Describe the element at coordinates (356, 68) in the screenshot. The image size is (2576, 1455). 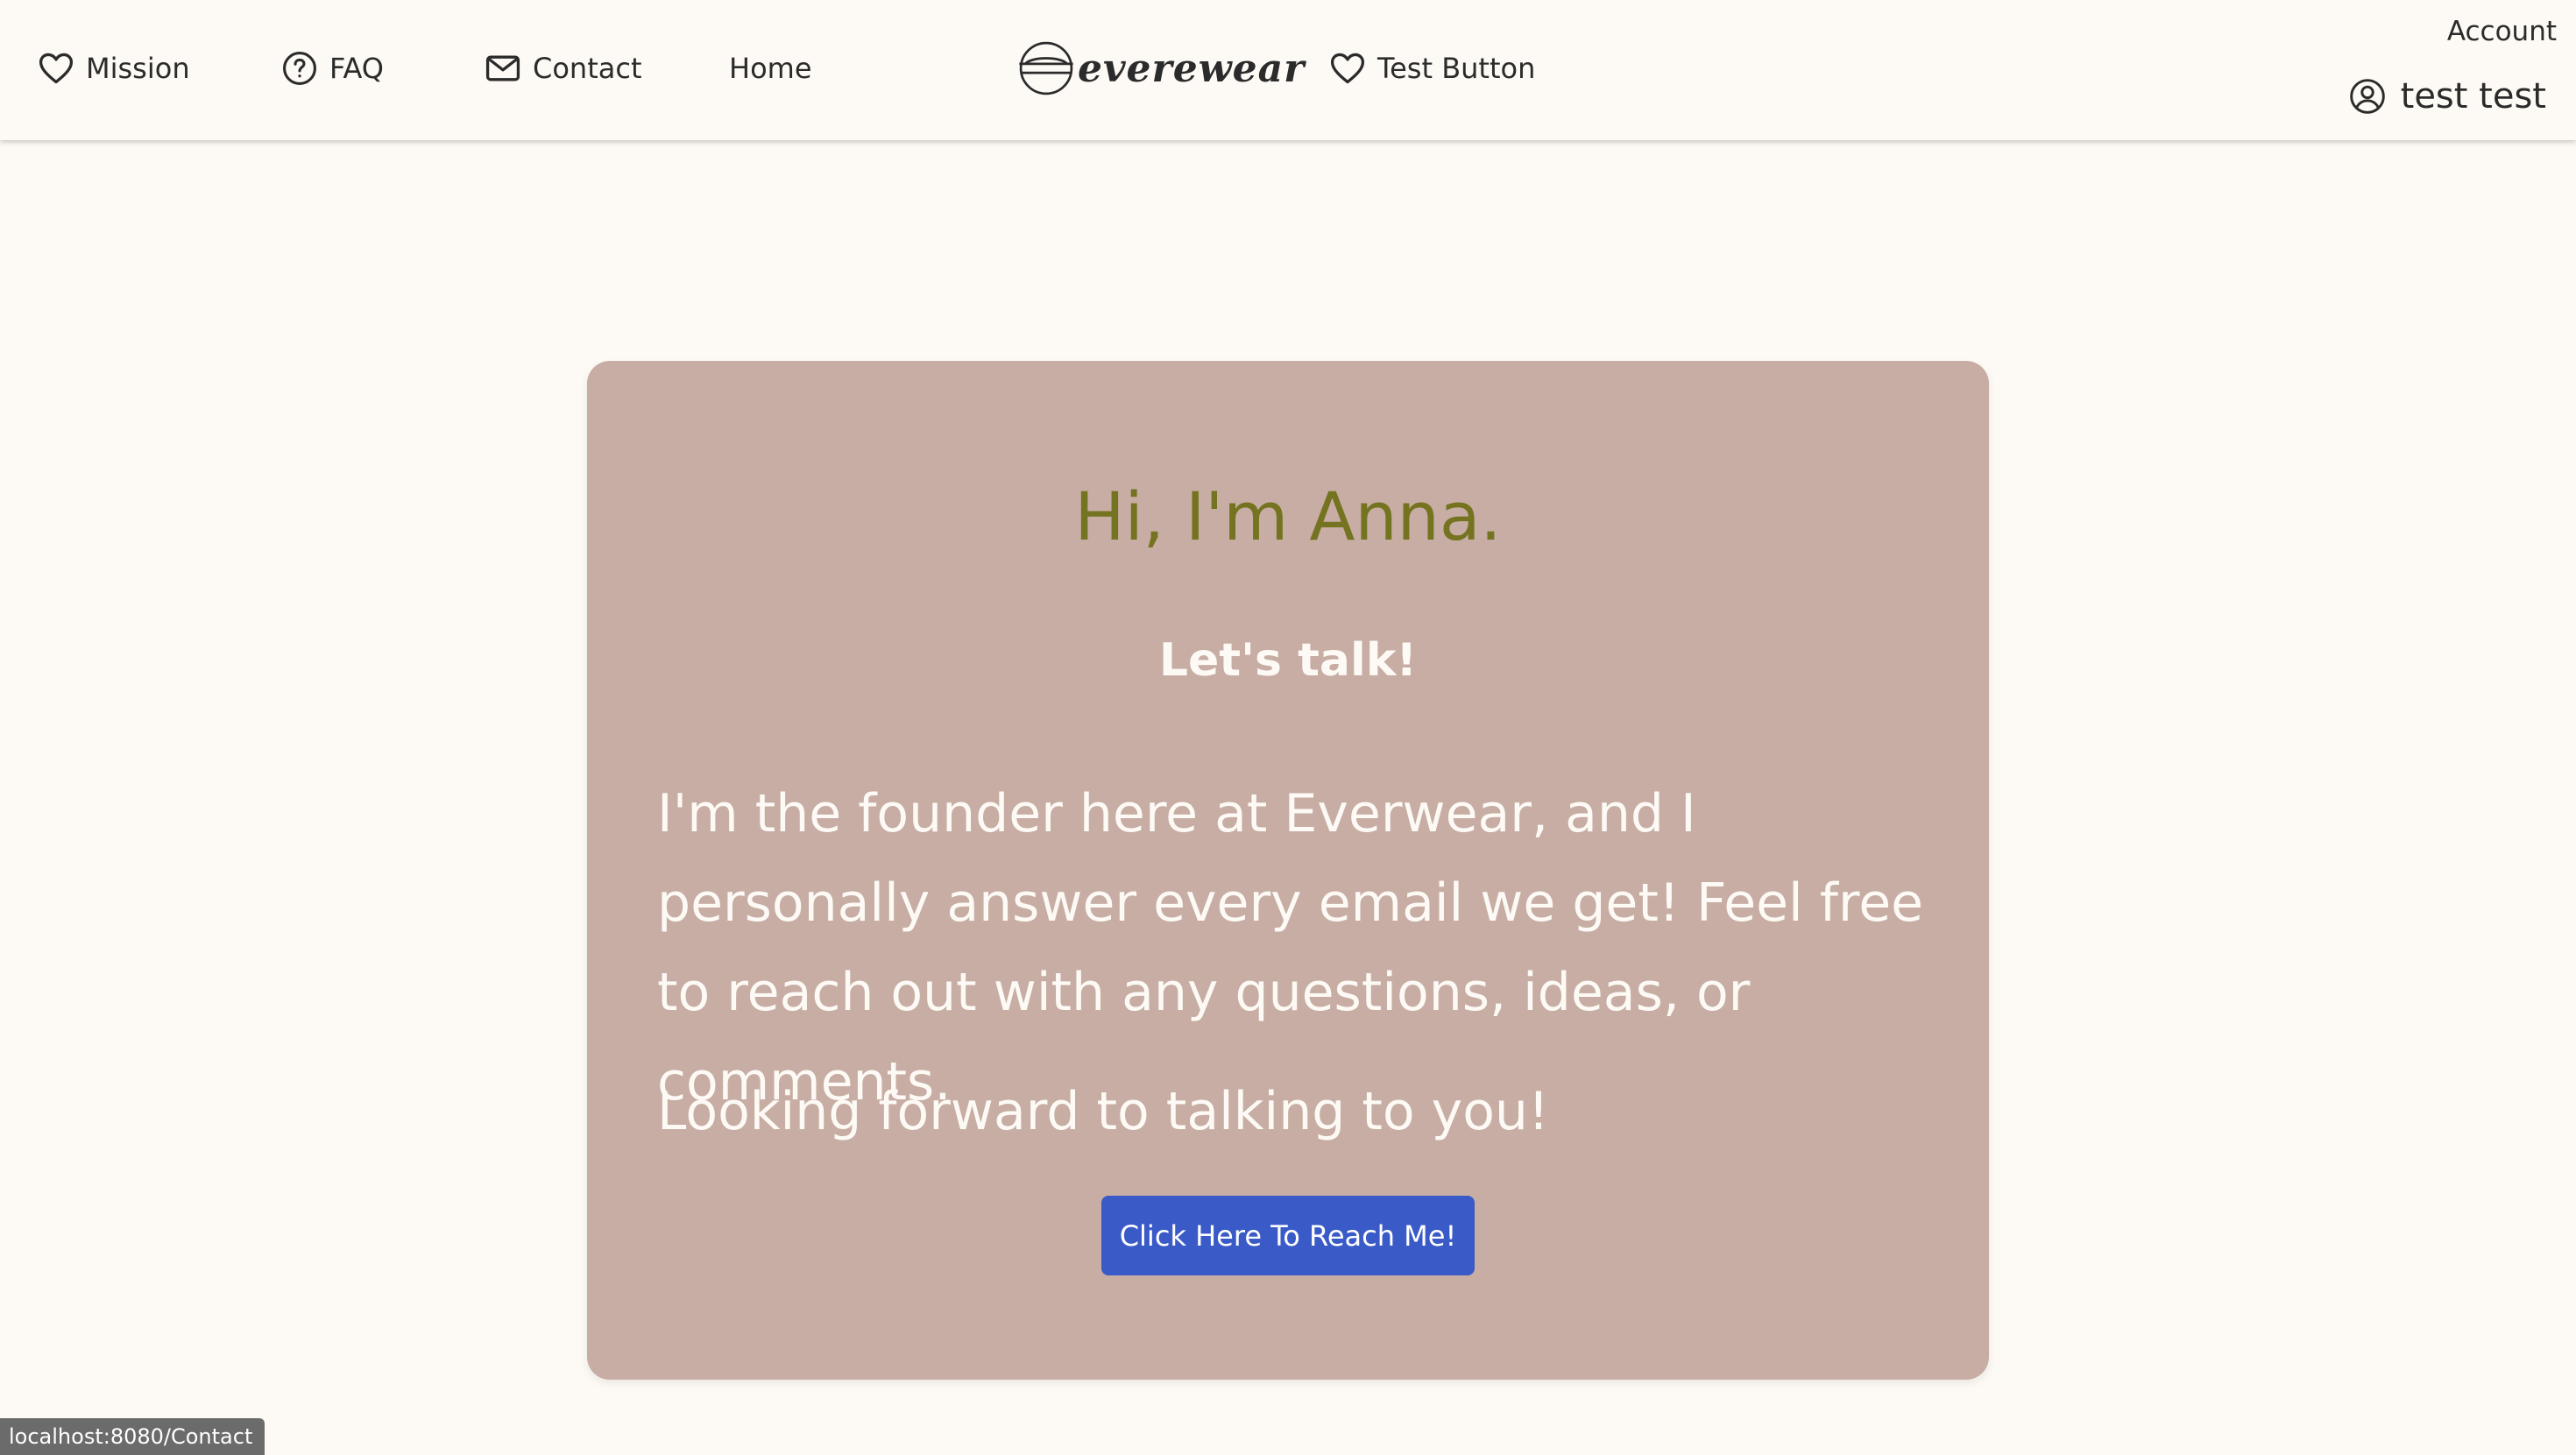
I see `nav-faq-label: FAQ` at that location.